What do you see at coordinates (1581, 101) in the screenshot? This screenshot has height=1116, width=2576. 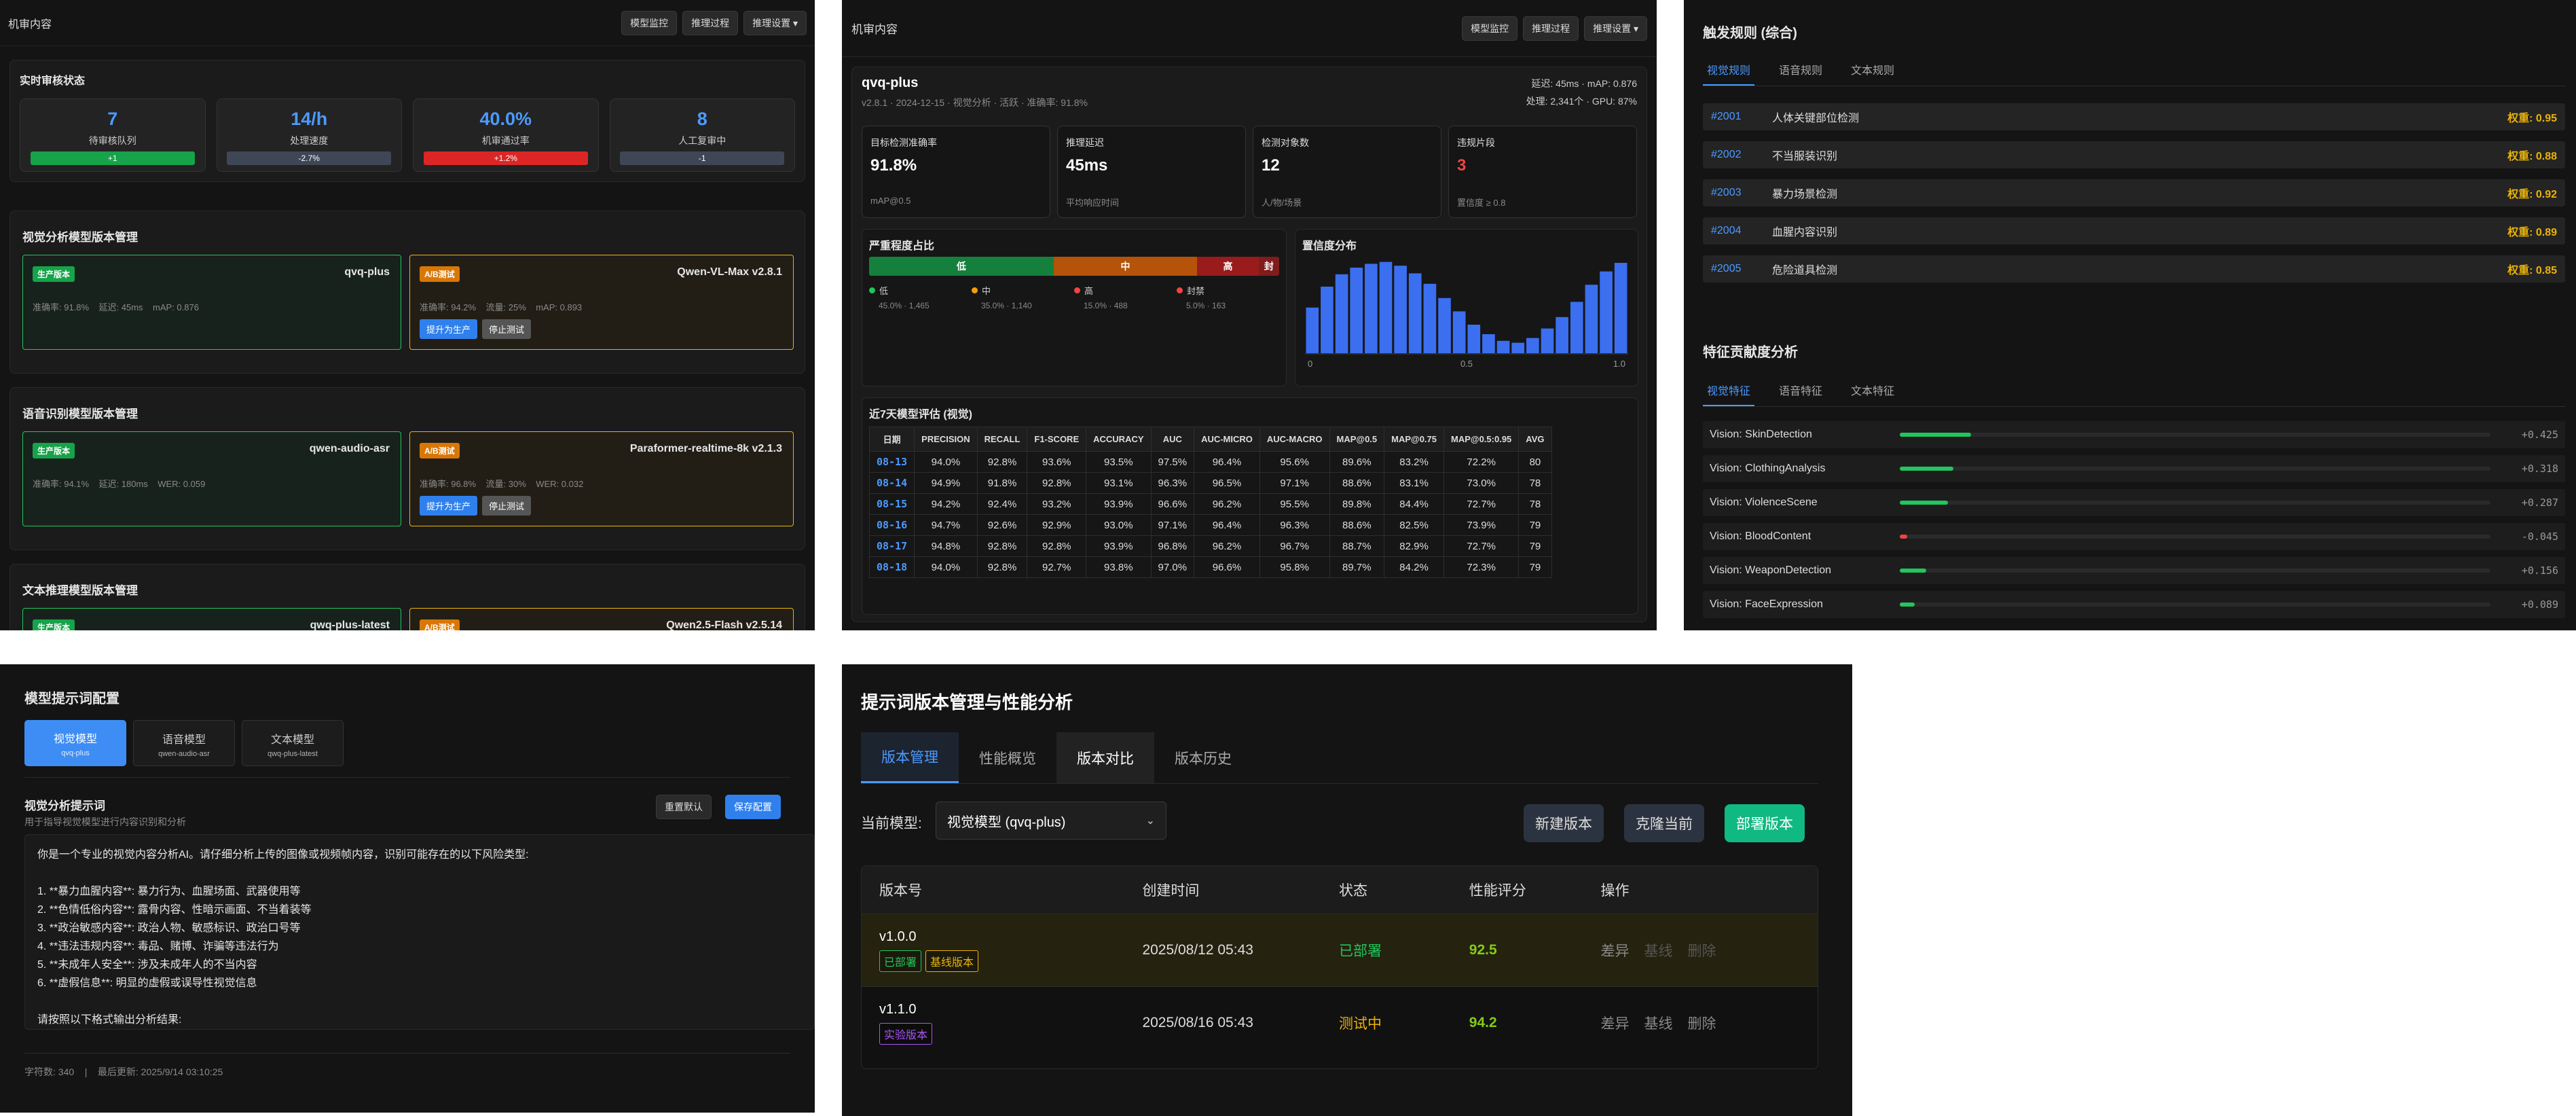 I see `model-processing-line: 处理: 2,341个 · GPU: 87%` at bounding box center [1581, 101].